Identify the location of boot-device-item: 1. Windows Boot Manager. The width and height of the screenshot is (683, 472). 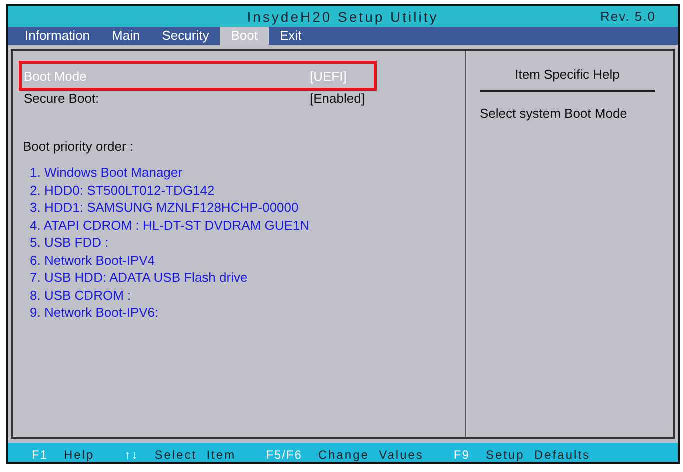
(247, 173).